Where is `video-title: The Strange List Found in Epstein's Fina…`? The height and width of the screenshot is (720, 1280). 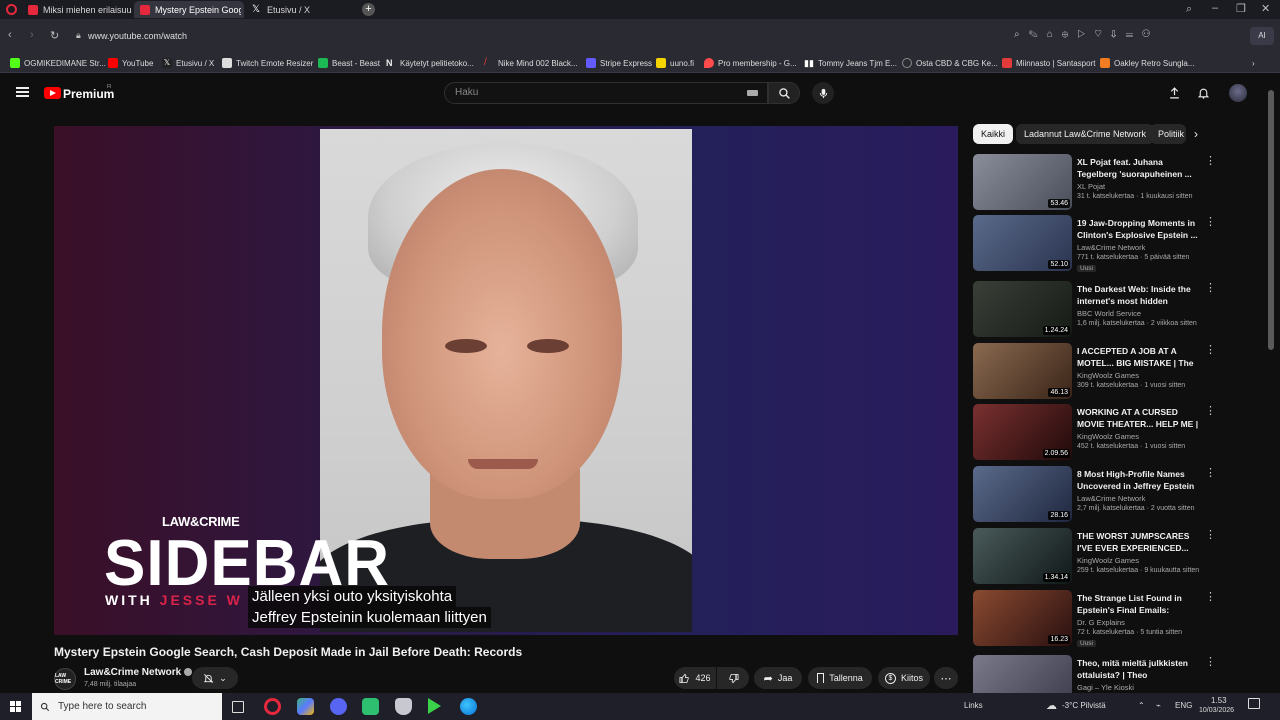
video-title: The Strange List Found in Epstein's Fina… is located at coordinates (1139, 604).